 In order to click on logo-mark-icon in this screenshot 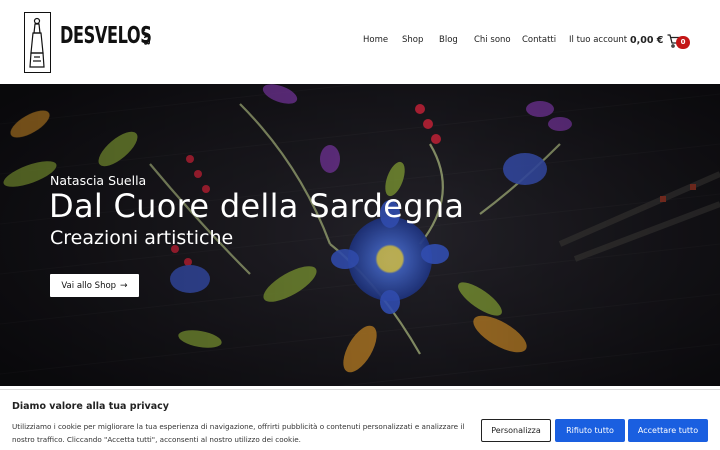, I will do `click(37, 42)`.